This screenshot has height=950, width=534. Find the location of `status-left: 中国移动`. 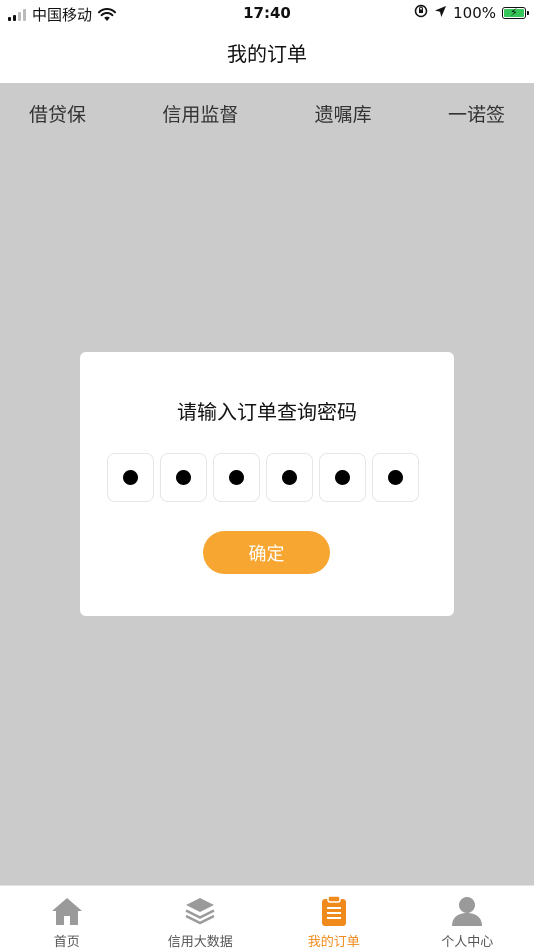

status-left: 中国移动 is located at coordinates (62, 14).